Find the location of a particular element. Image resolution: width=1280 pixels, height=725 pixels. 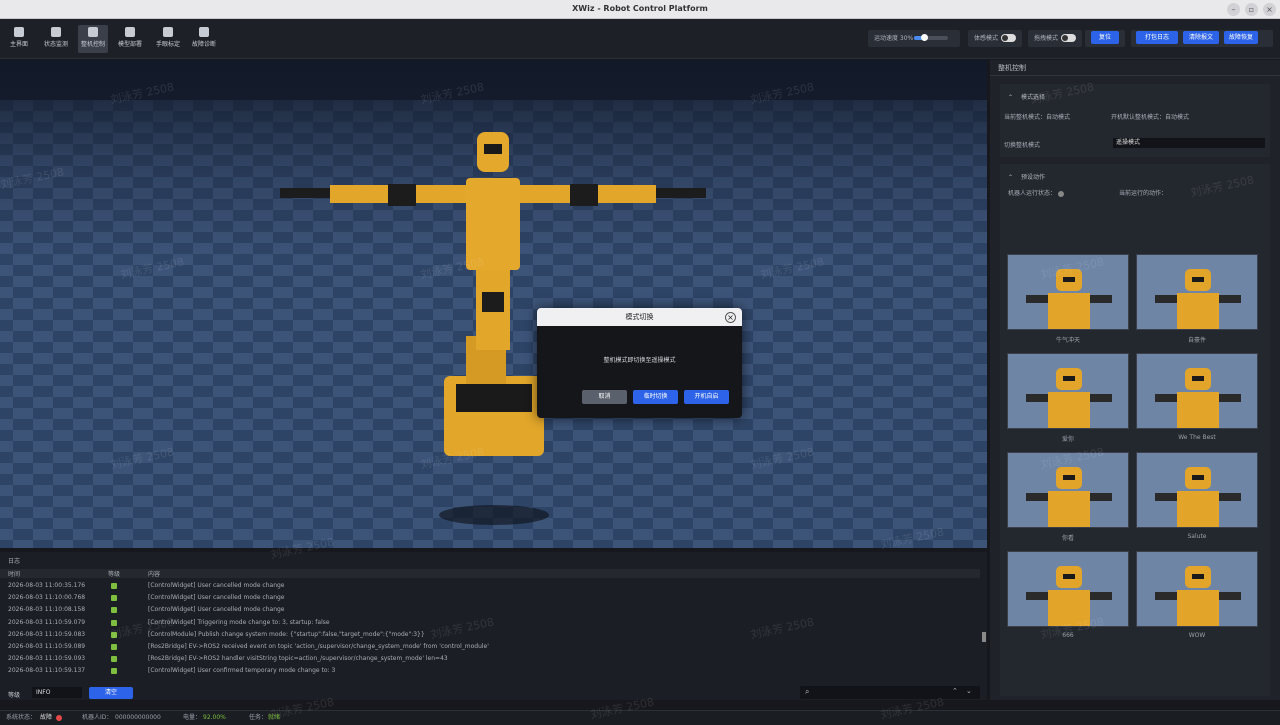

follow-mode-toggle is located at coordinates (1008, 38).